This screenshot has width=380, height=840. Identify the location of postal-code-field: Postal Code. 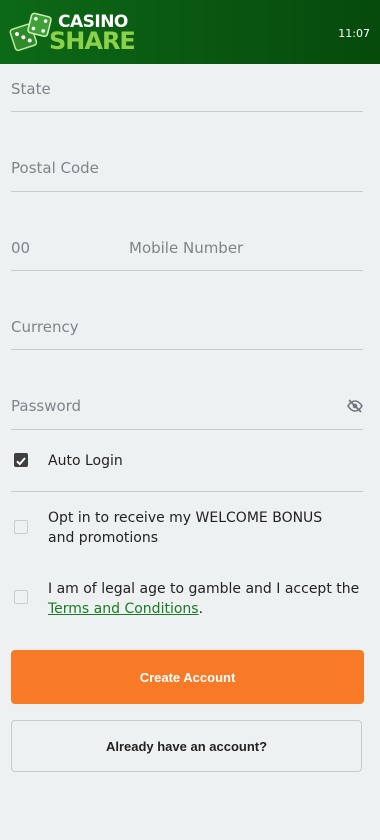
(187, 167).